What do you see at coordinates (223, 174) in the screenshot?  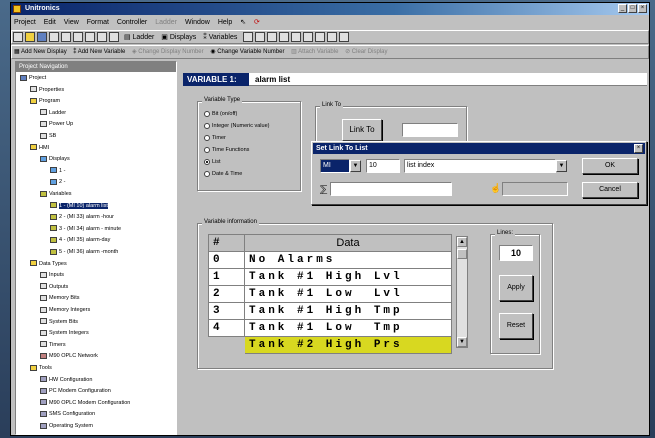 I see `radio-date-time: Date & Time` at bounding box center [223, 174].